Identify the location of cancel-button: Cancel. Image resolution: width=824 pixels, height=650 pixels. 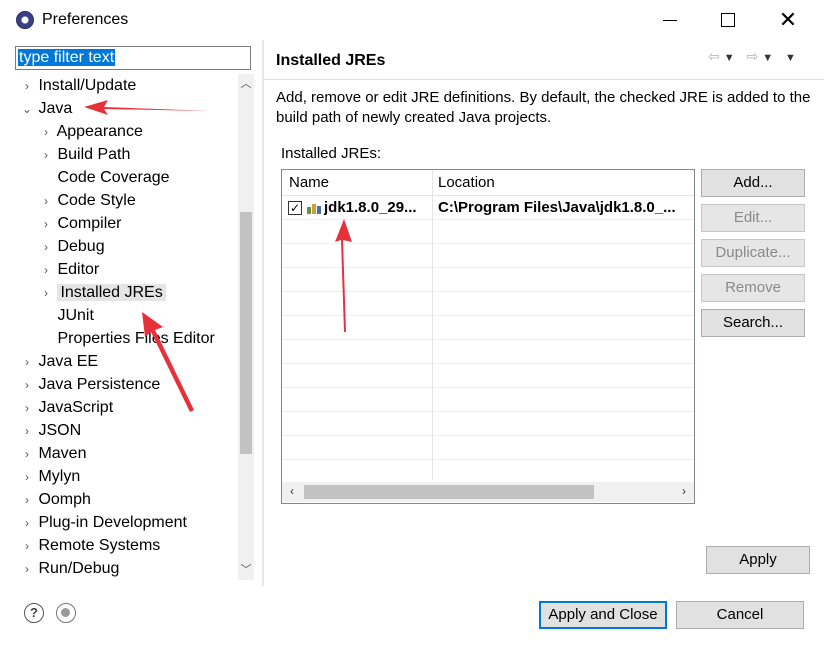
(740, 615).